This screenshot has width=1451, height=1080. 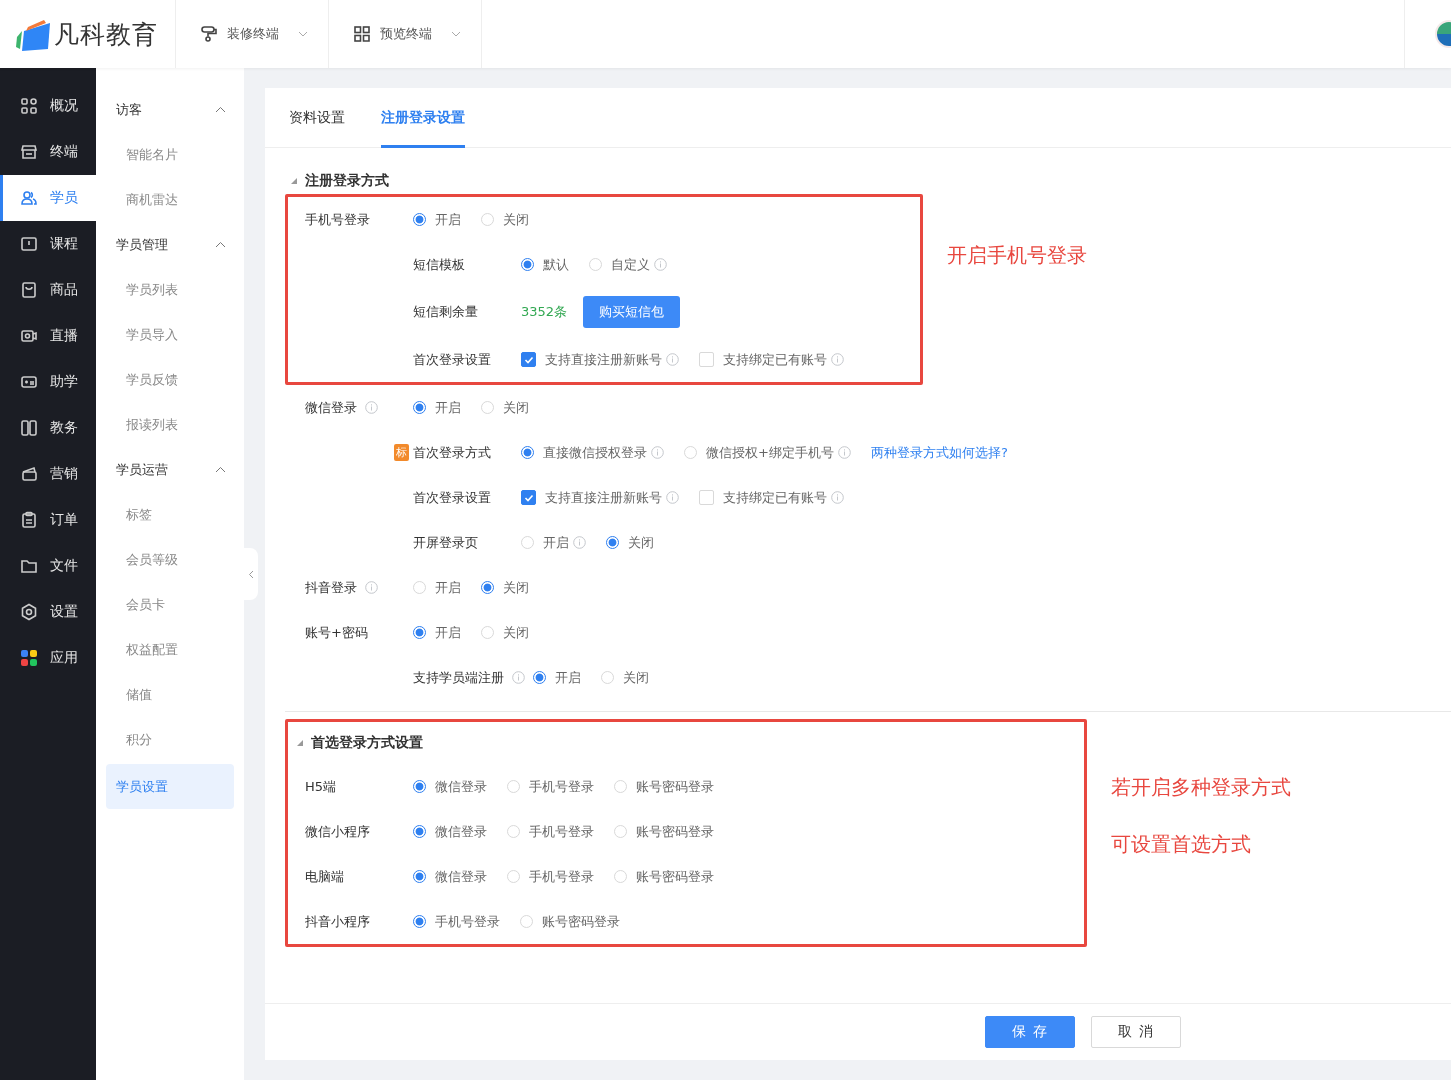 I want to click on radio-option: 直接微信授权登录, so click(x=584, y=452).